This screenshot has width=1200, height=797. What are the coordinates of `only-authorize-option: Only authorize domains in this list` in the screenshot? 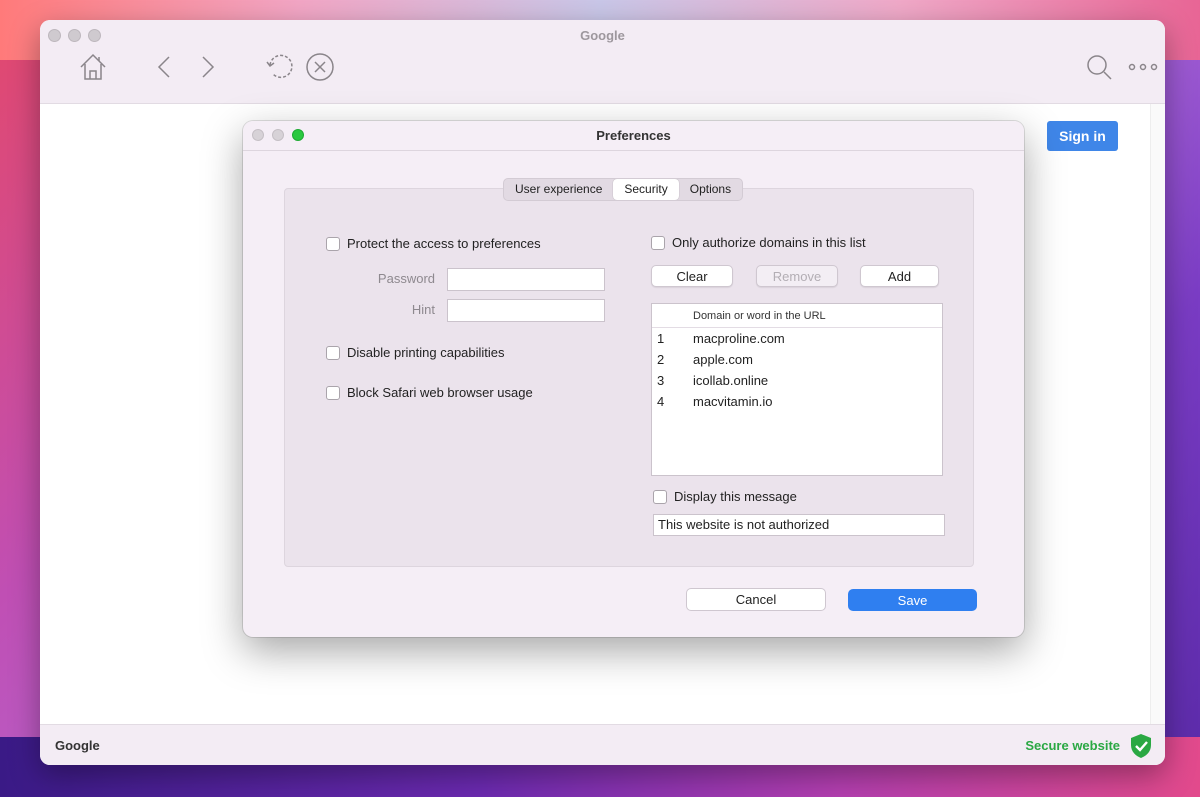 It's located at (758, 242).